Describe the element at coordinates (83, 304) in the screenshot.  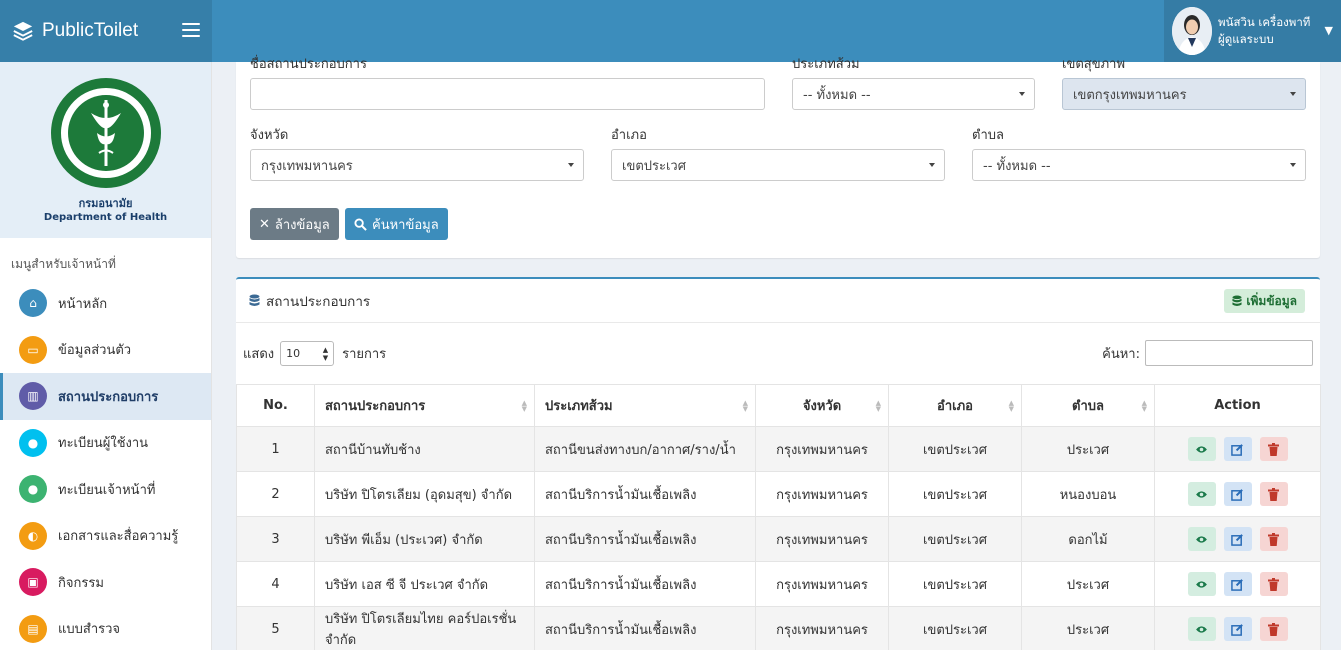
I see `sidebar-item-label: หน้าหลัก` at that location.